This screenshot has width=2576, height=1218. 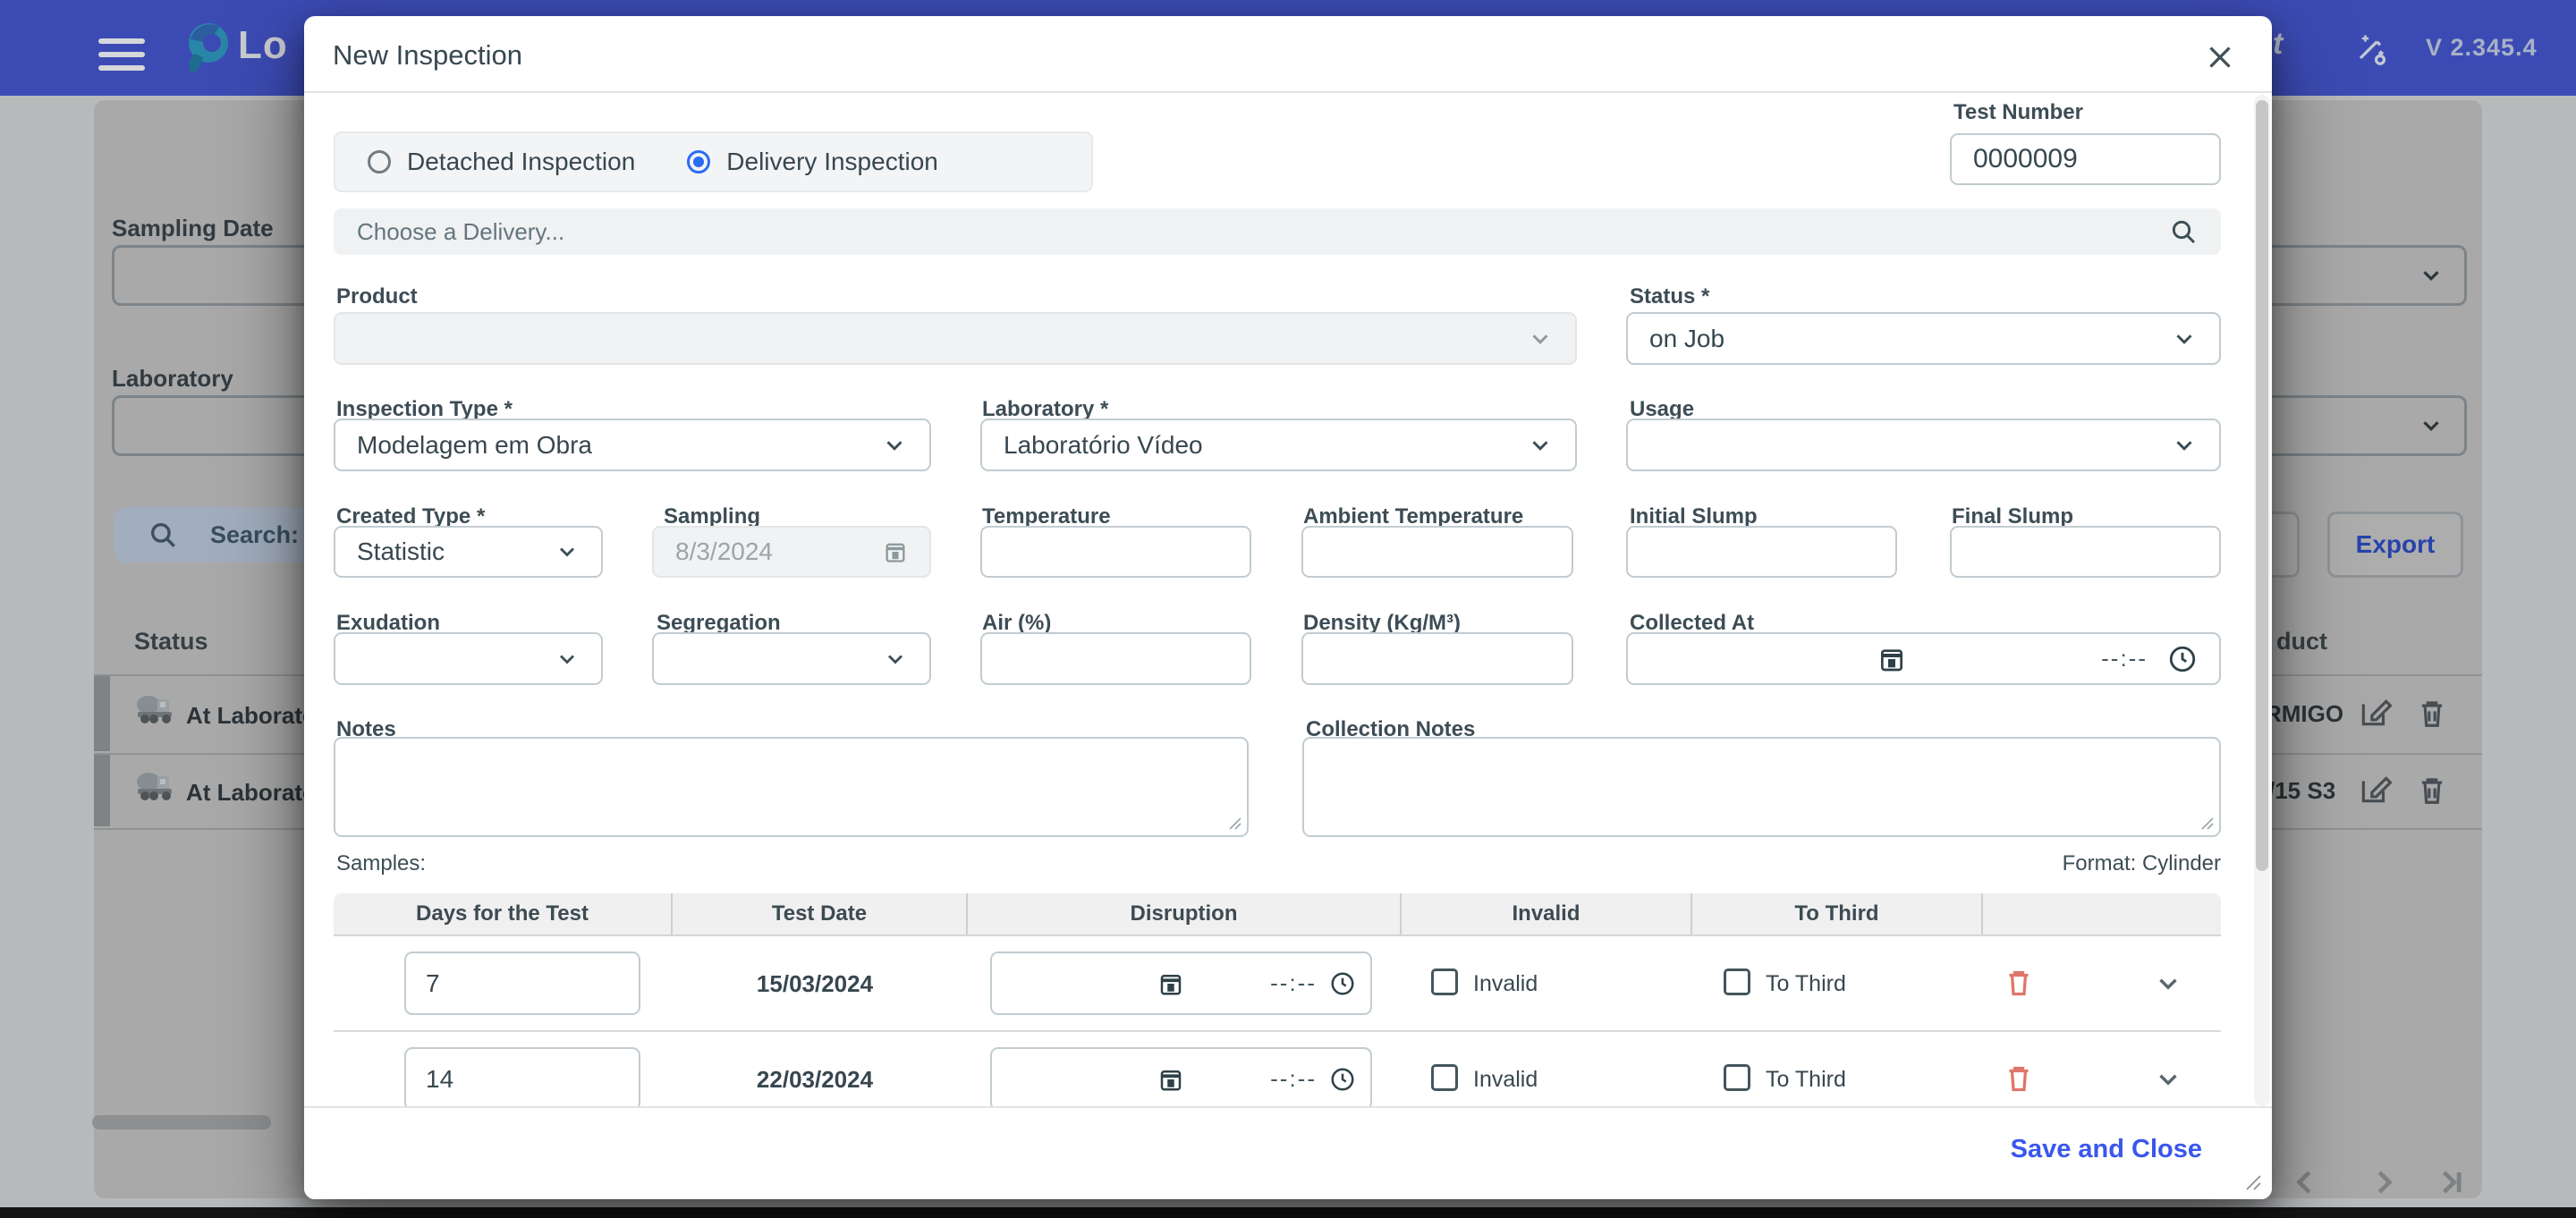 What do you see at coordinates (818, 914) in the screenshot?
I see `column-header: Test Date` at bounding box center [818, 914].